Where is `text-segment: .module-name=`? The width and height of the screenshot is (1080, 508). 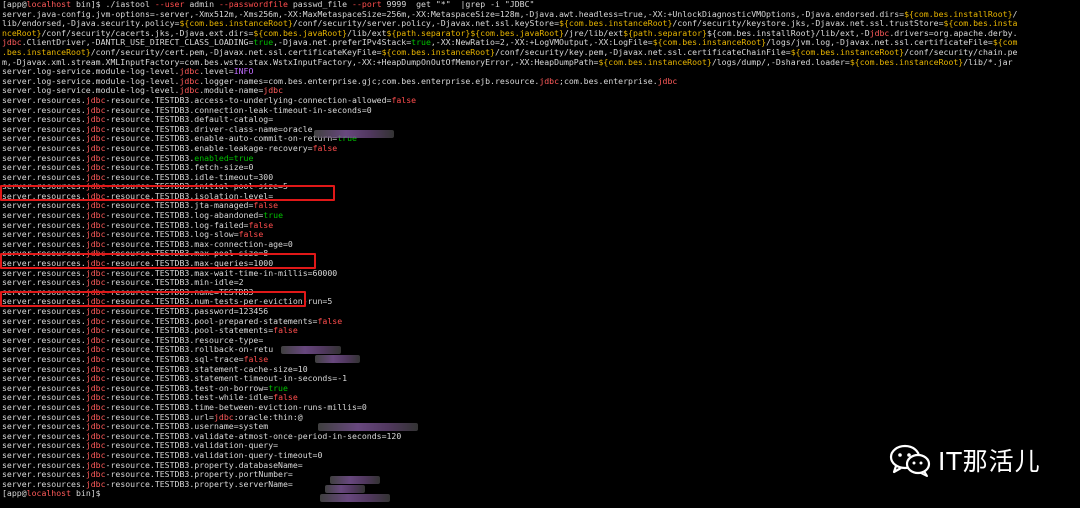 text-segment: .module-name= is located at coordinates (231, 91).